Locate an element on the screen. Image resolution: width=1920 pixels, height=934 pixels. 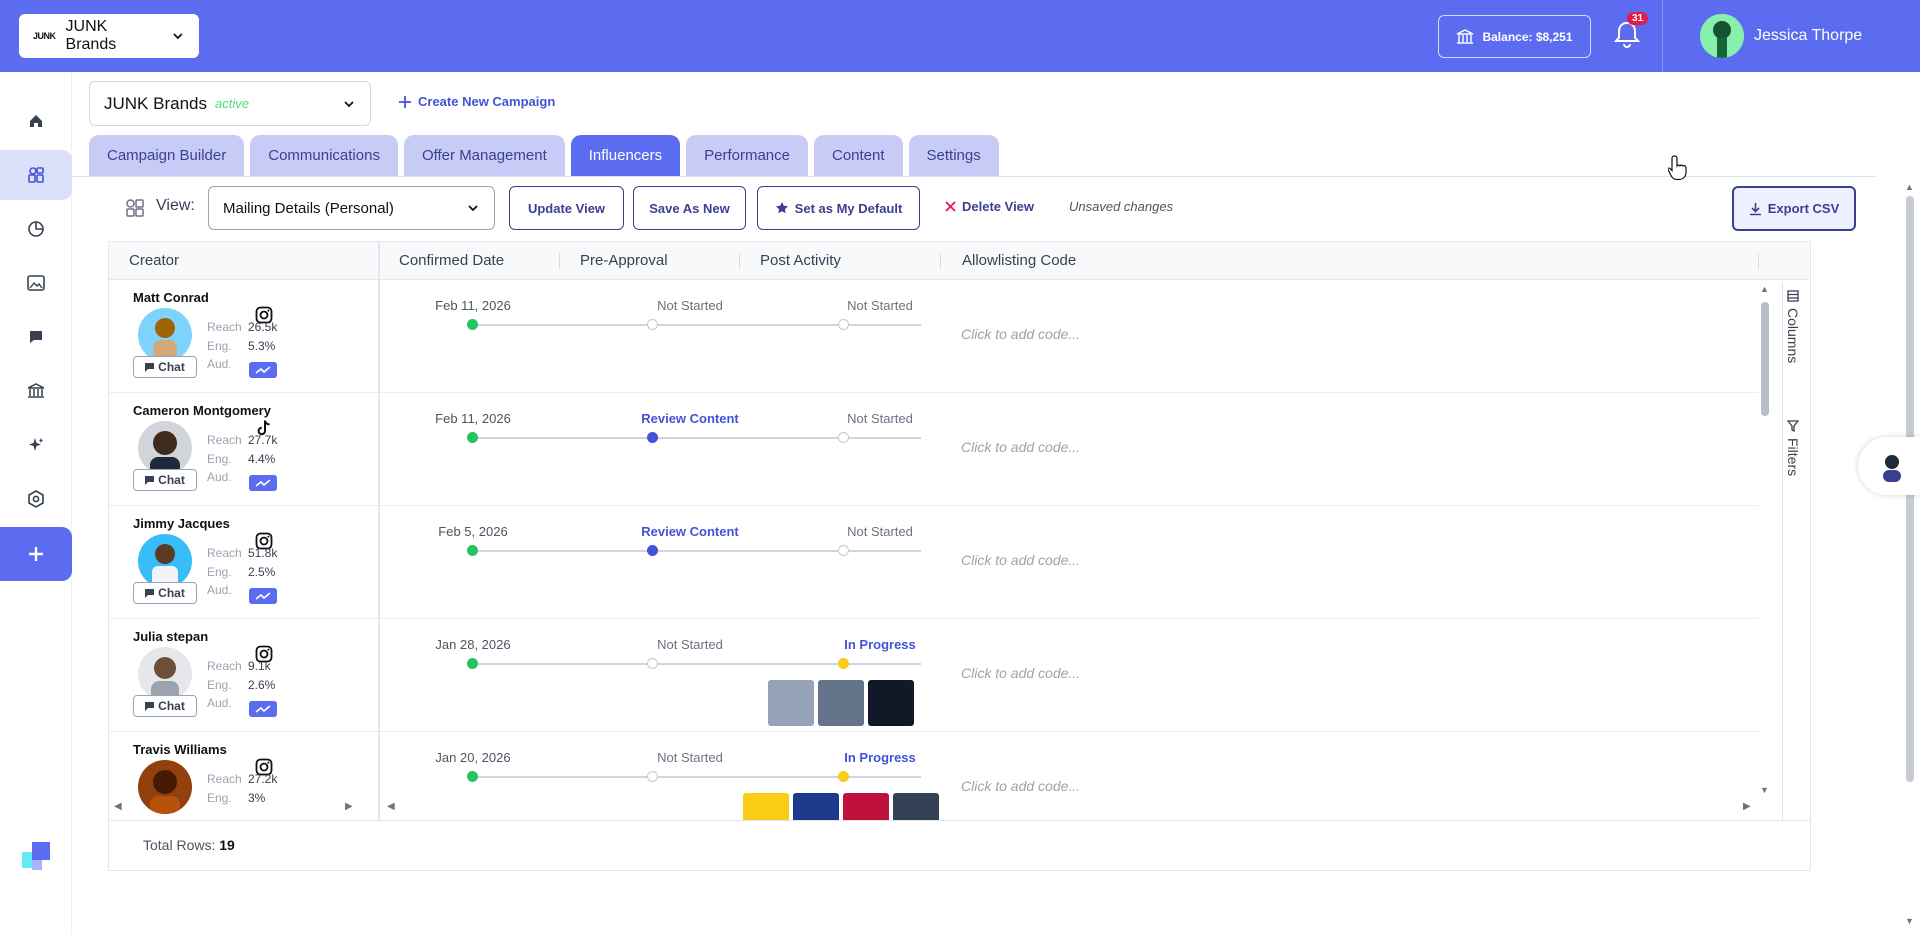
nav-messages is located at coordinates (36, 337).